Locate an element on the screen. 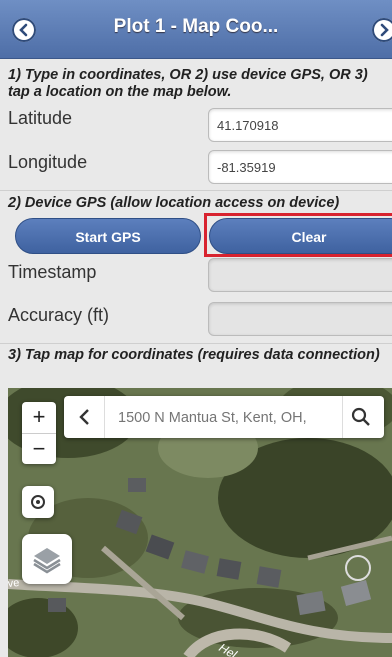  map-search-box is located at coordinates (224, 417).